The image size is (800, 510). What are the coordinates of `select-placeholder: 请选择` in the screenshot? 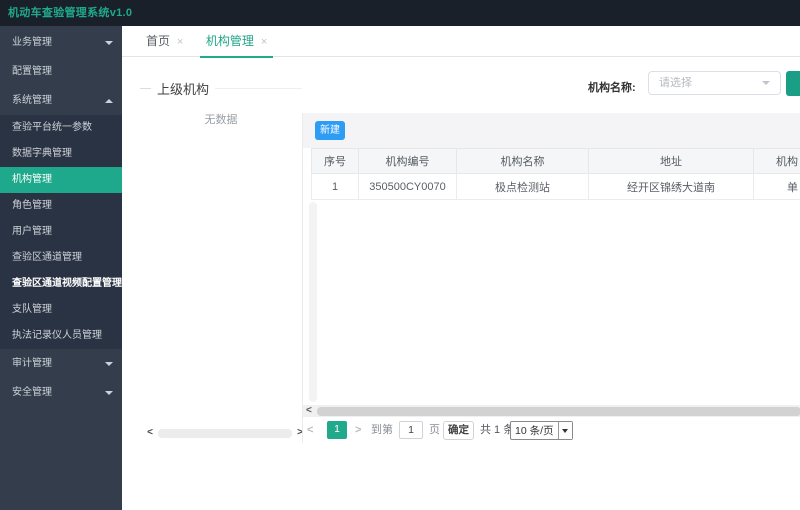 It's located at (675, 83).